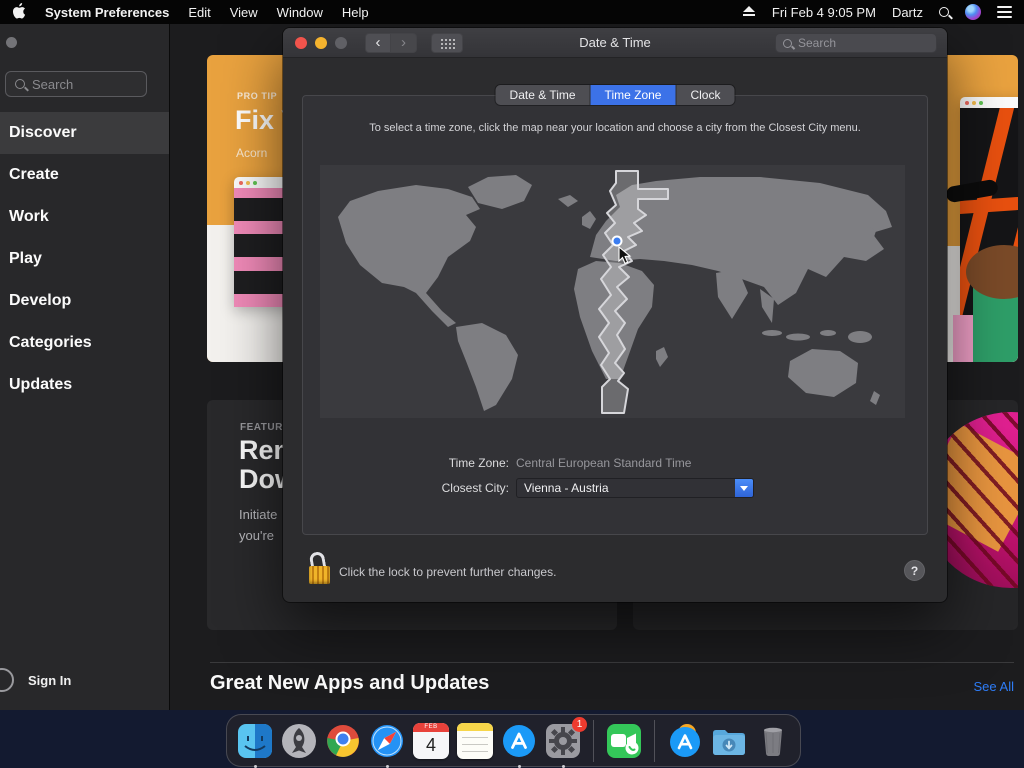 Image resolution: width=1024 pixels, height=768 pixels. Describe the element at coordinates (475, 488) in the screenshot. I see `closest-city-label: Closest City:` at that location.